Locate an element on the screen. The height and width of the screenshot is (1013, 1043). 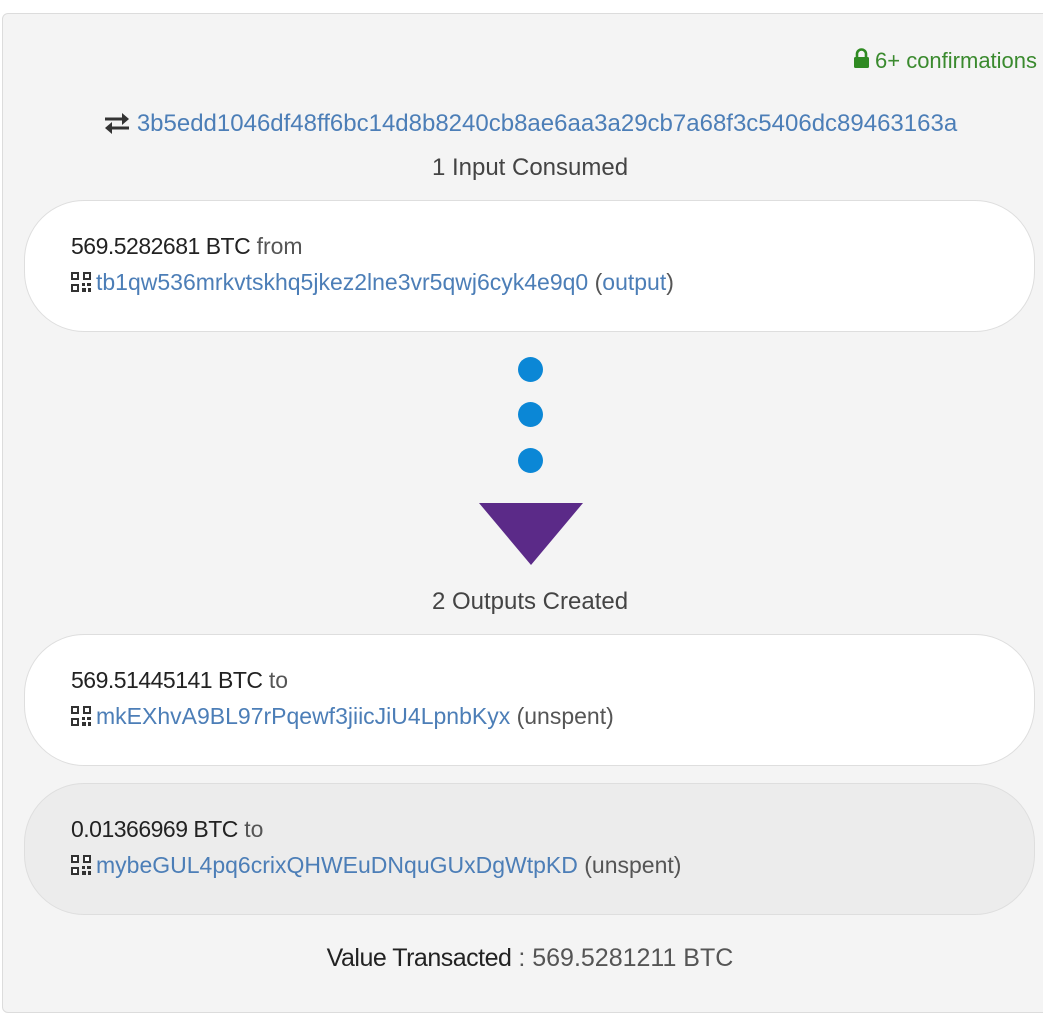
output-amount-line: 0.01366969 BTC to is located at coordinates (167, 829).